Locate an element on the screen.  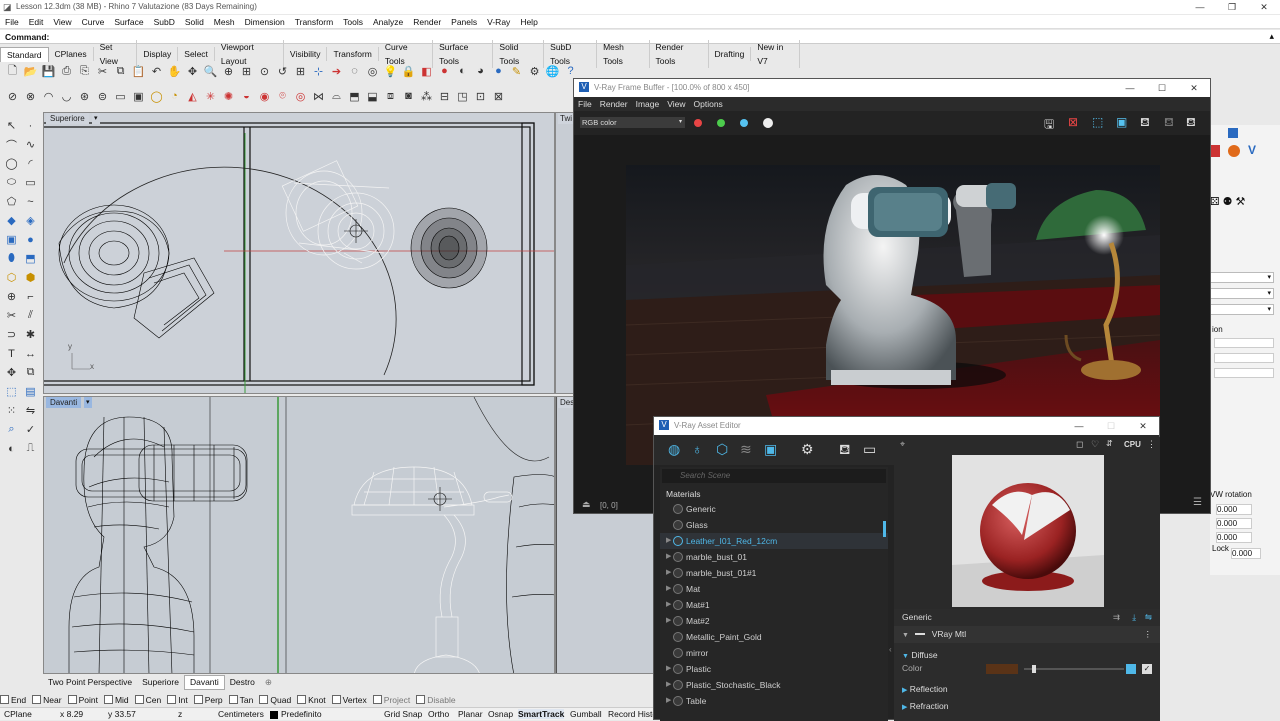
panel-field-b is located at coordinates (1244, 358).